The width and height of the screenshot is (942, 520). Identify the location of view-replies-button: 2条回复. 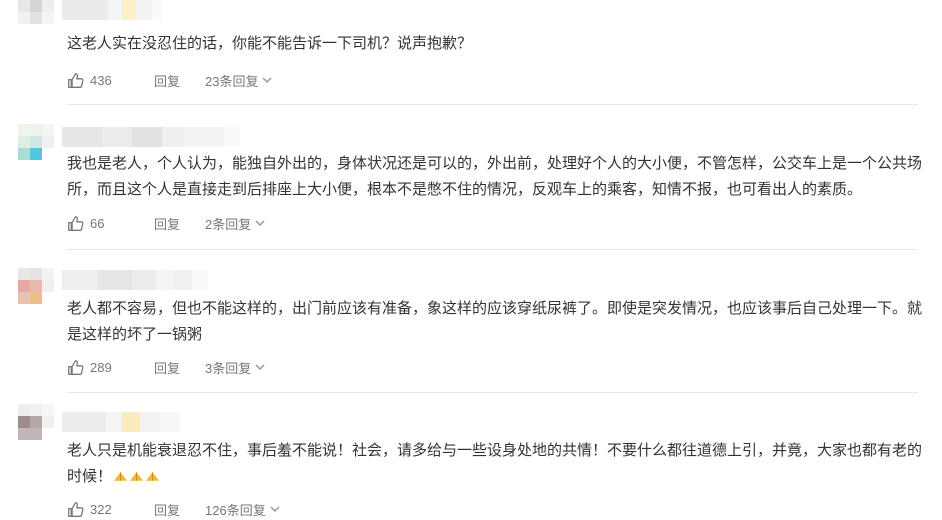
(235, 223).